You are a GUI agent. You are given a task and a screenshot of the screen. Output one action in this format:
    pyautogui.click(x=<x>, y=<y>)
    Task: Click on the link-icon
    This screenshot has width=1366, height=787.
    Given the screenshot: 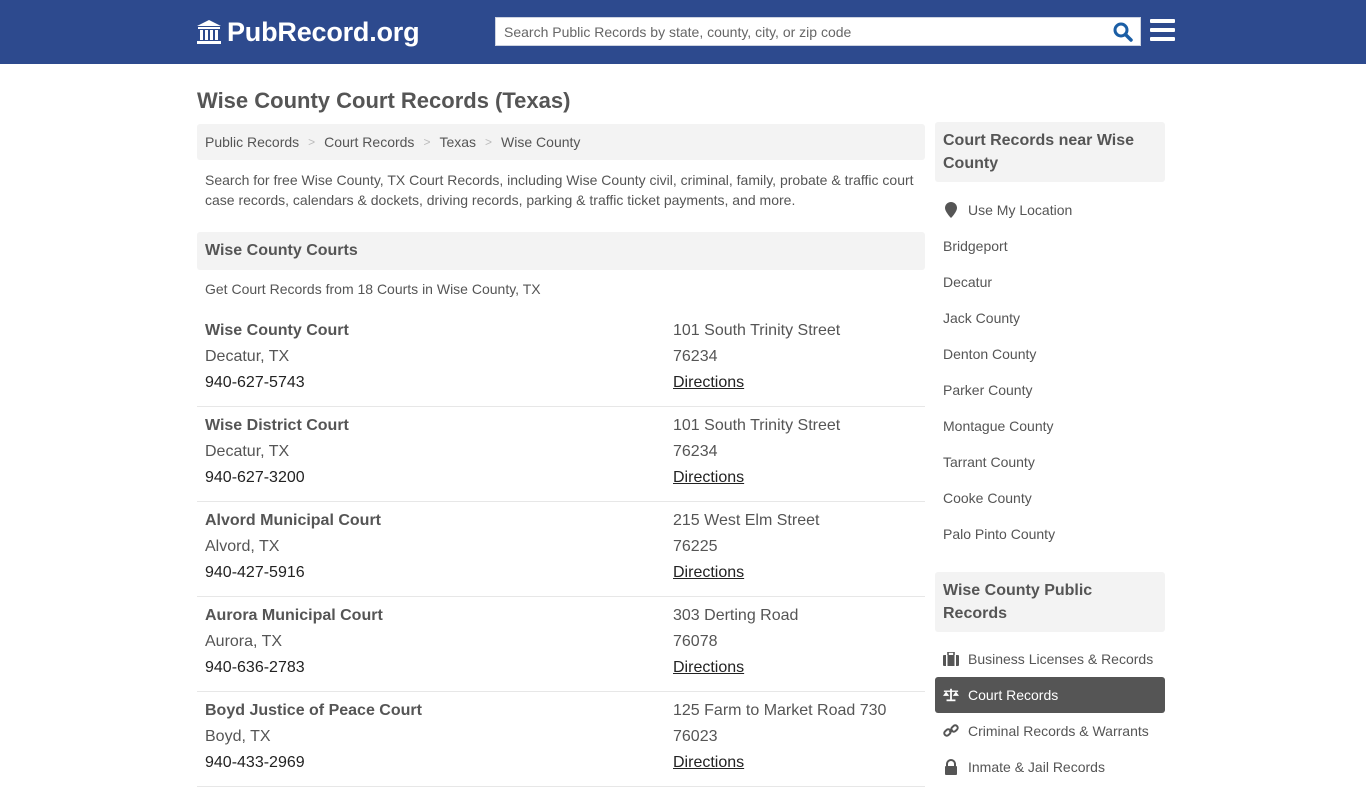 What is the action you would take?
    pyautogui.click(x=951, y=731)
    